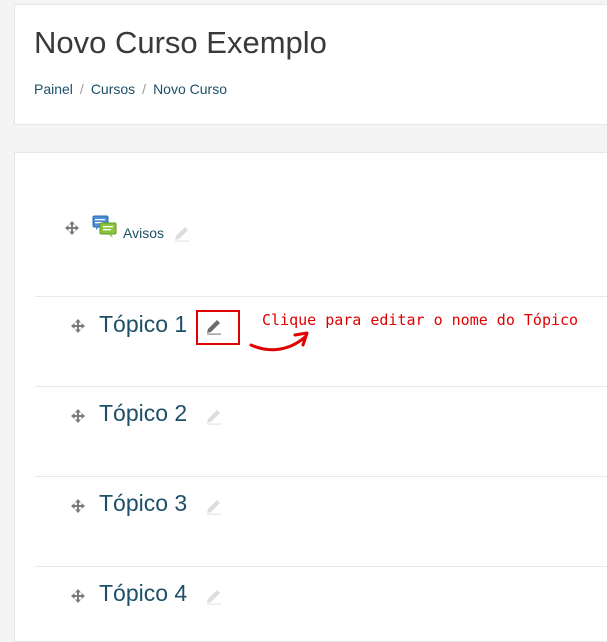  What do you see at coordinates (143, 233) in the screenshot?
I see `announcements-link: Avisos` at bounding box center [143, 233].